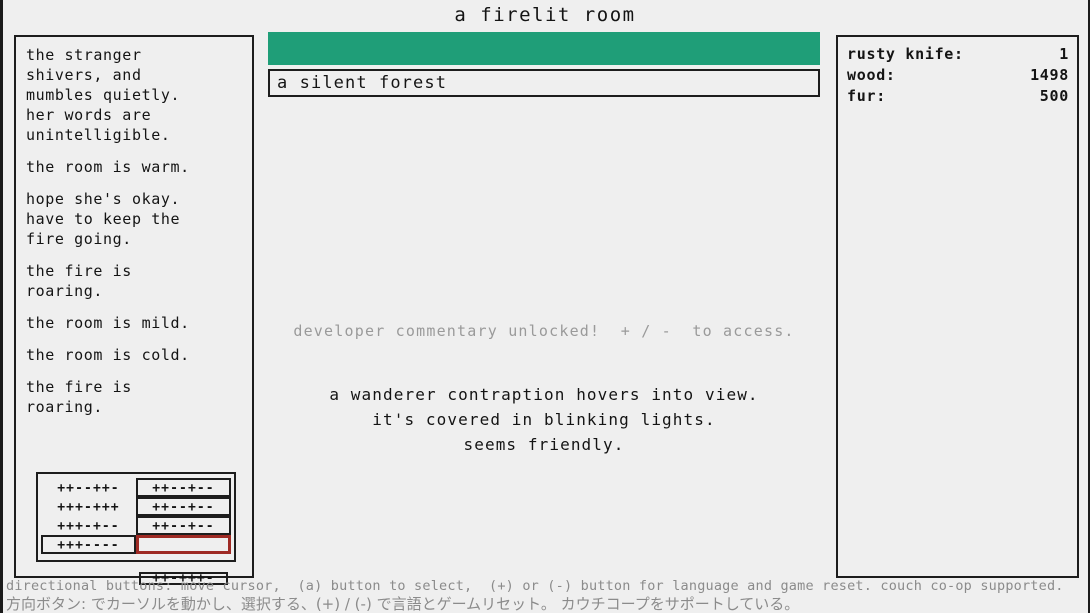  What do you see at coordinates (1064, 54) in the screenshot?
I see `store-value: 1` at bounding box center [1064, 54].